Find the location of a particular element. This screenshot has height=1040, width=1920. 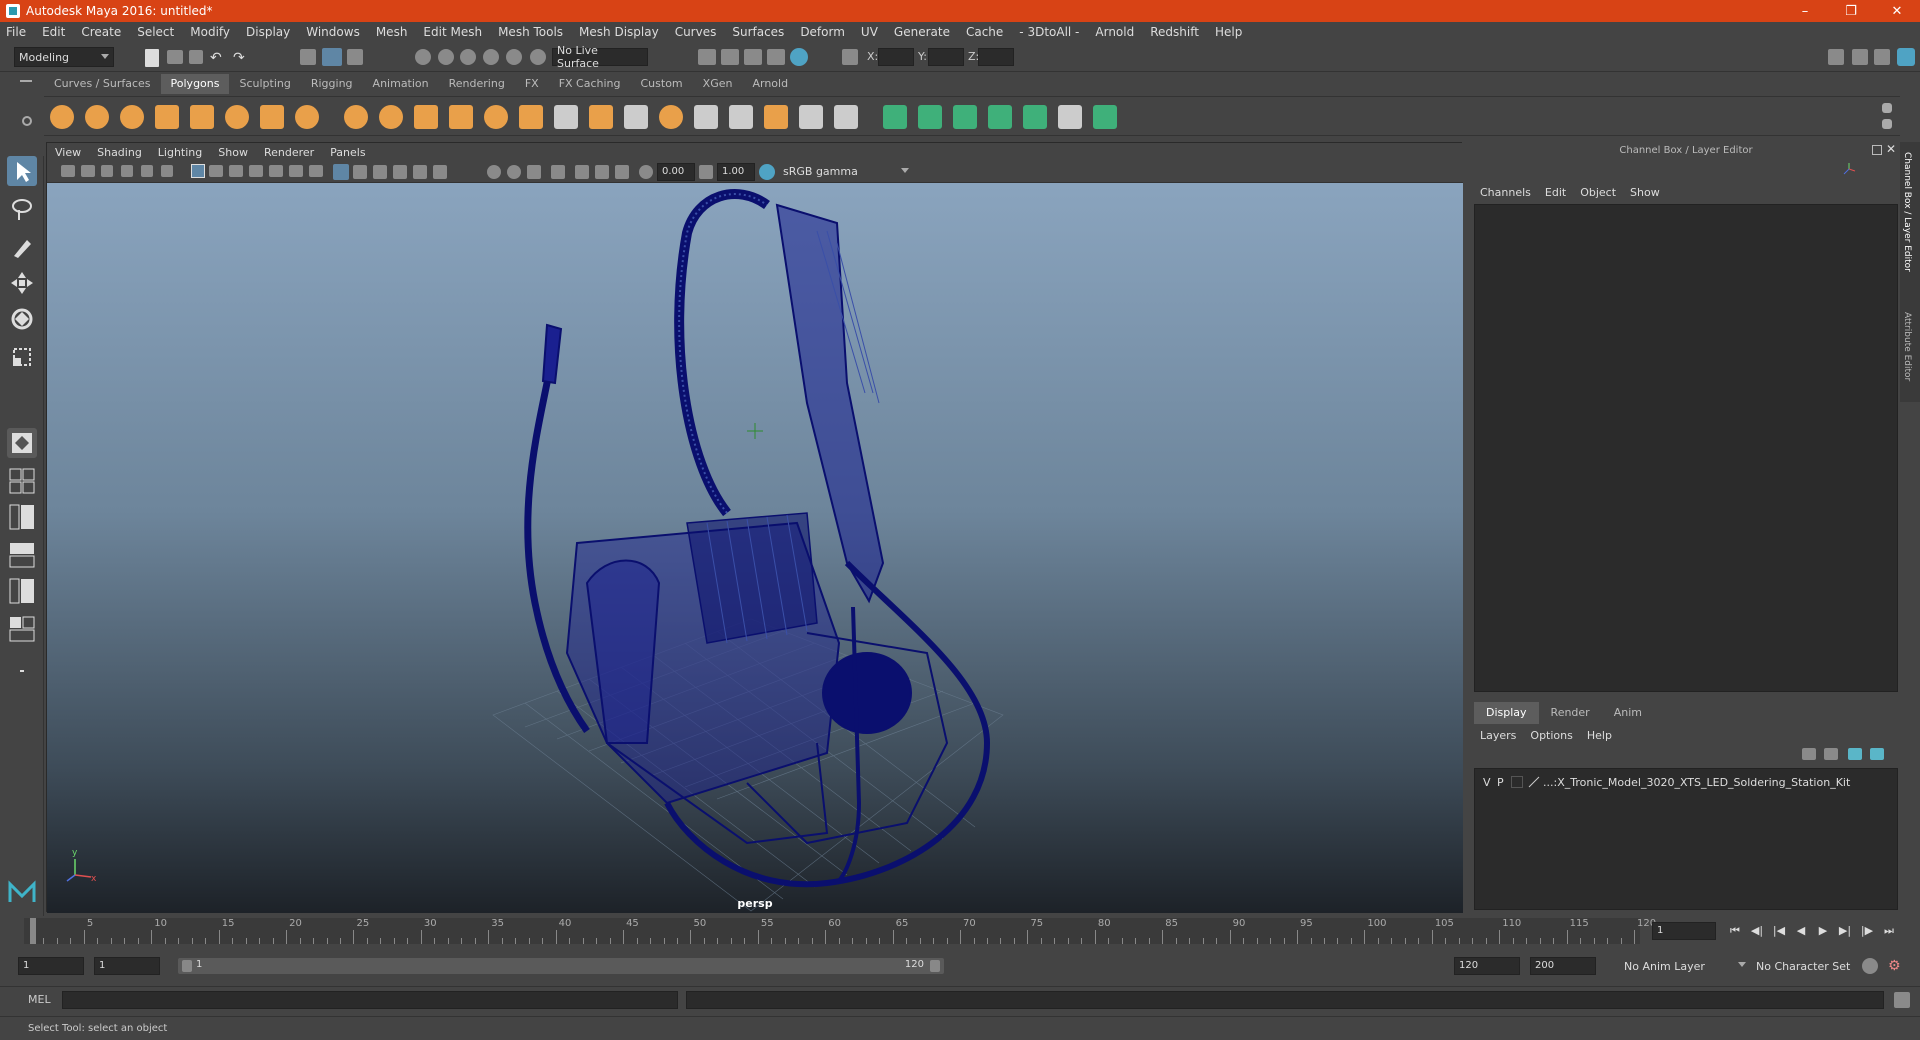

gate-mask-icon is located at coordinates (256, 171).